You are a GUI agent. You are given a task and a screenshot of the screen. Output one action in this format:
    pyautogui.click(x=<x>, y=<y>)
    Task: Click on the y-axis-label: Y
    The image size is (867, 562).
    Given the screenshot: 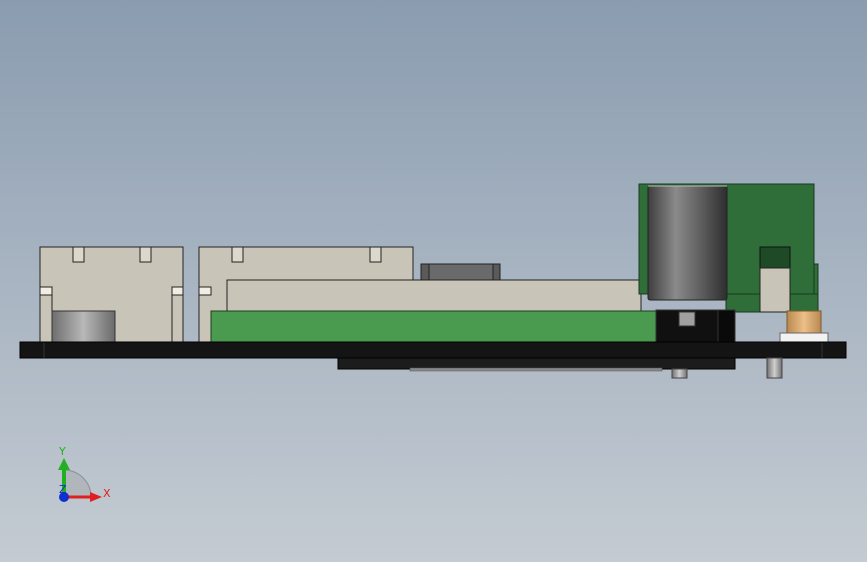 What is the action you would take?
    pyautogui.click(x=62, y=451)
    